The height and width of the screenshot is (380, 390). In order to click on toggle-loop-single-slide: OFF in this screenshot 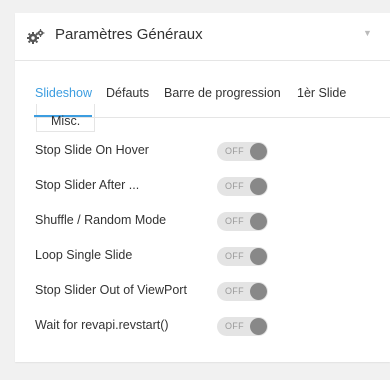, I will do `click(242, 256)`.